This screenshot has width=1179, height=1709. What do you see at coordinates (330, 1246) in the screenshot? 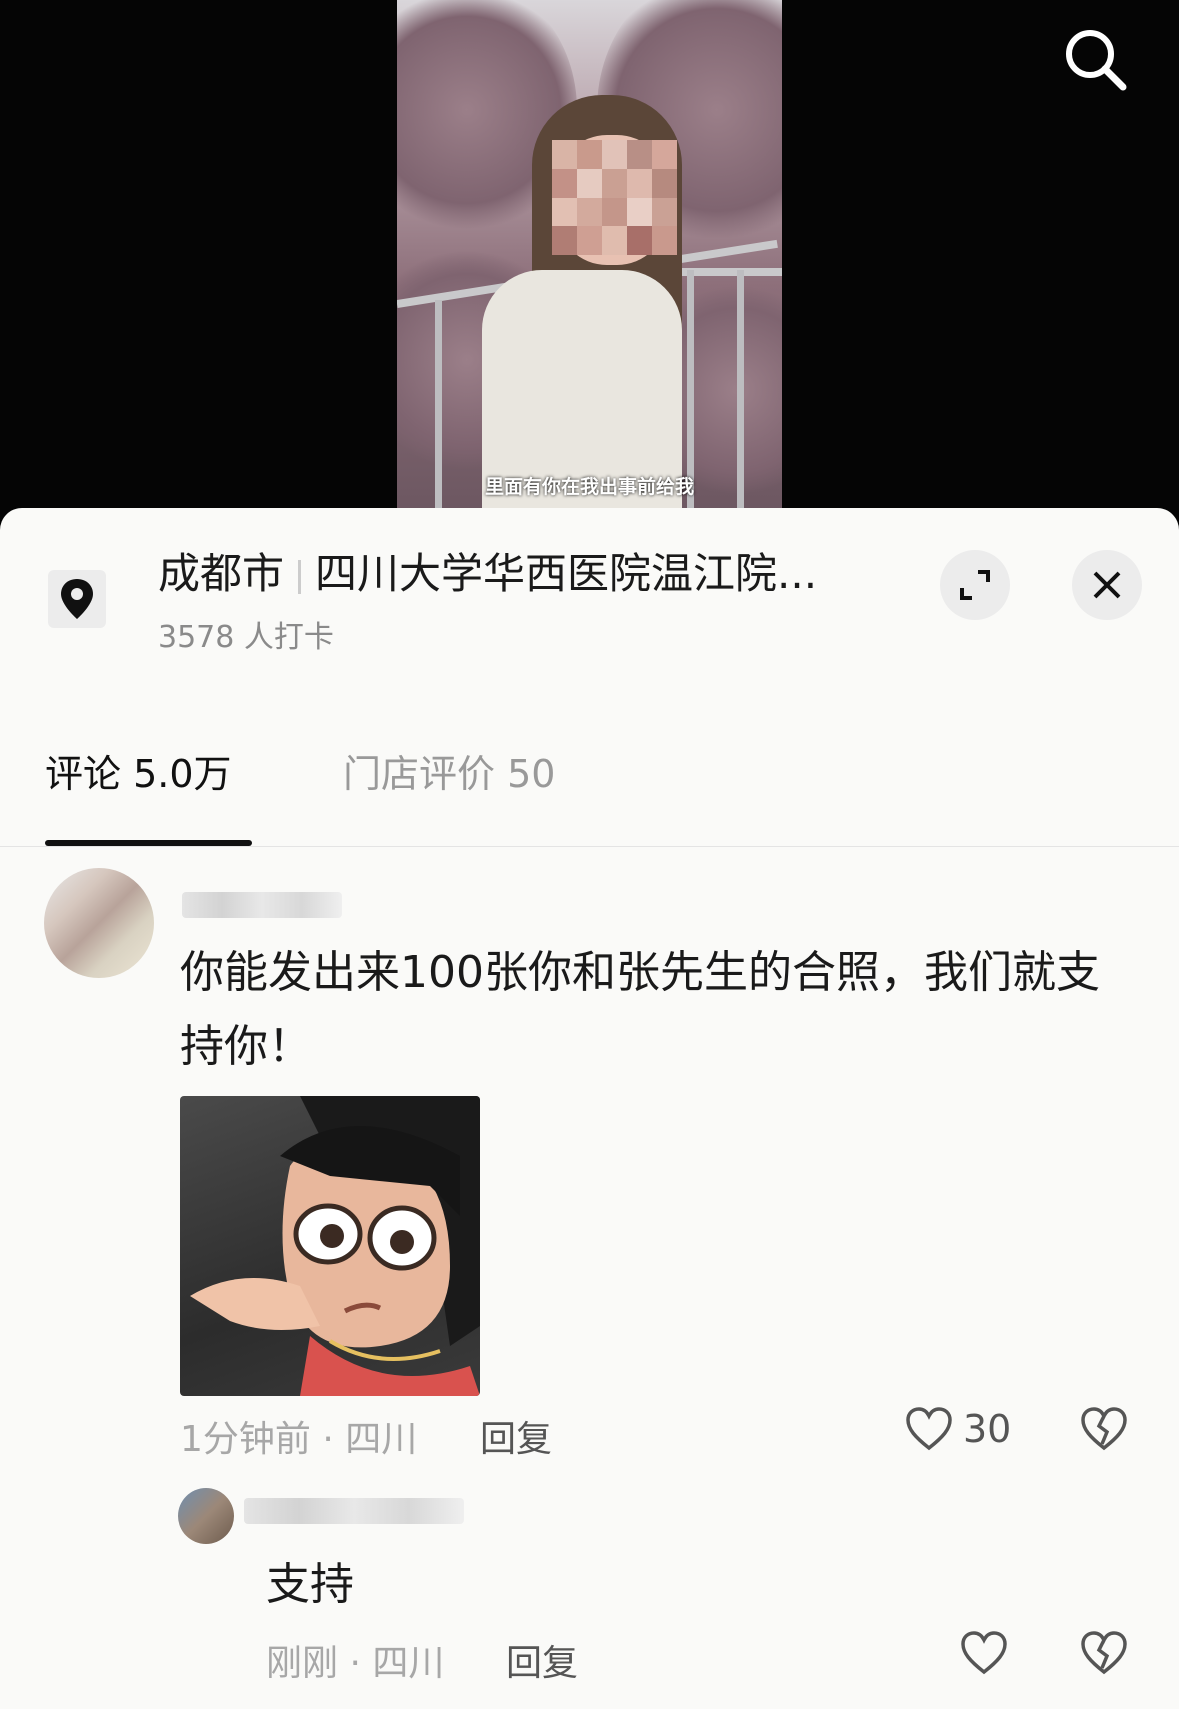
I see `comment-sticker-image` at bounding box center [330, 1246].